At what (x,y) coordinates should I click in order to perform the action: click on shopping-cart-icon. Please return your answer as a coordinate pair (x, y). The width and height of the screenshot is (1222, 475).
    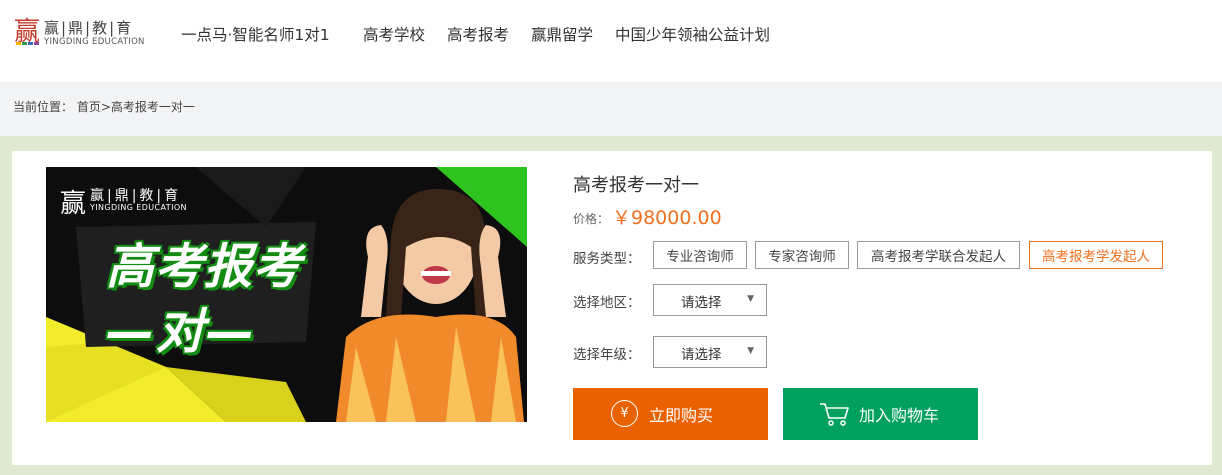
    Looking at the image, I should click on (834, 414).